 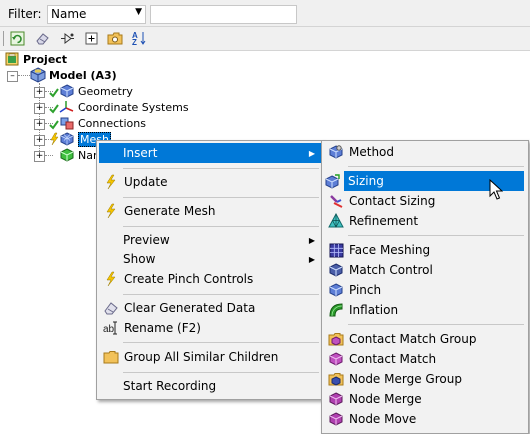 I want to click on filter-dropdown-value: Name, so click(x=69, y=14).